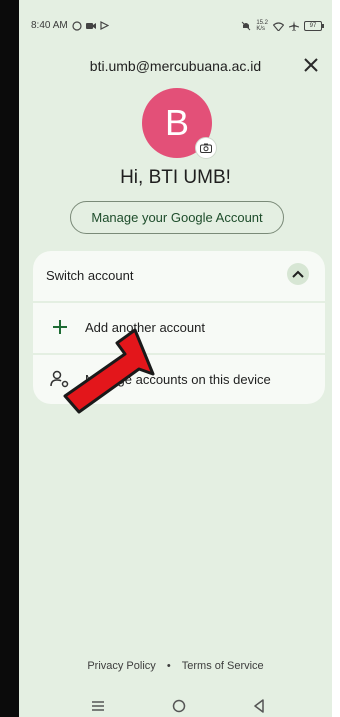 This screenshot has height=717, width=340. I want to click on manage-google-account-label: Manage your Google Account, so click(177, 217).